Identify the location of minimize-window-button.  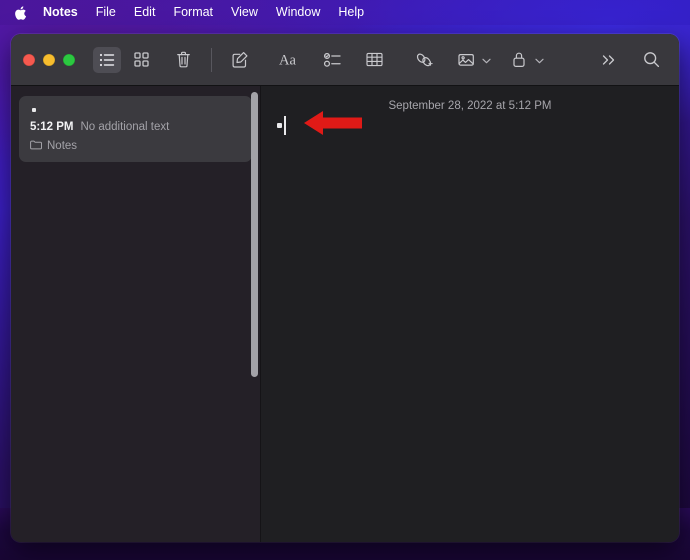
(49, 59).